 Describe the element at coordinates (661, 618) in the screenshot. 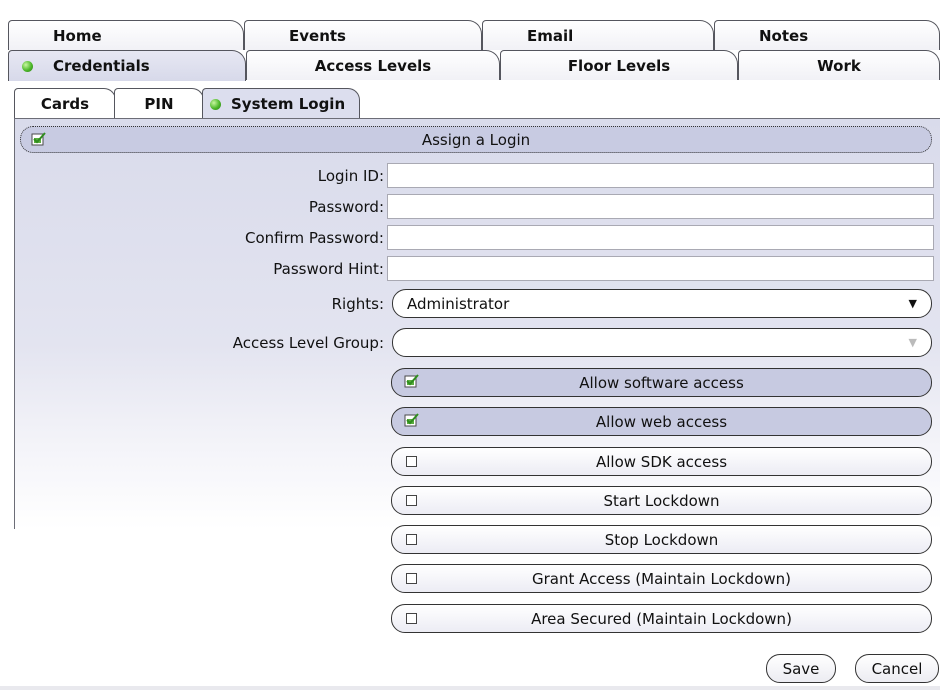

I see `area-secured-maintain-lockdown-toggle: Area Secured (Maintain Lockdown)` at that location.